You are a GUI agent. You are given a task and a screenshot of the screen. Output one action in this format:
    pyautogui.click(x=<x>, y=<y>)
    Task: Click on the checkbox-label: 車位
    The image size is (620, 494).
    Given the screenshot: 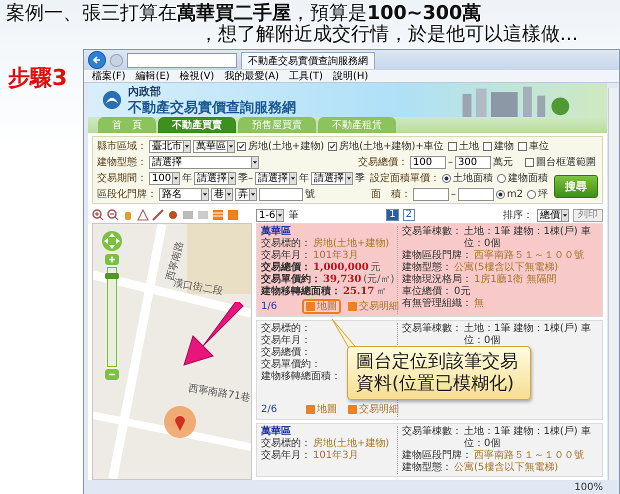 What is the action you would take?
    pyautogui.click(x=538, y=146)
    